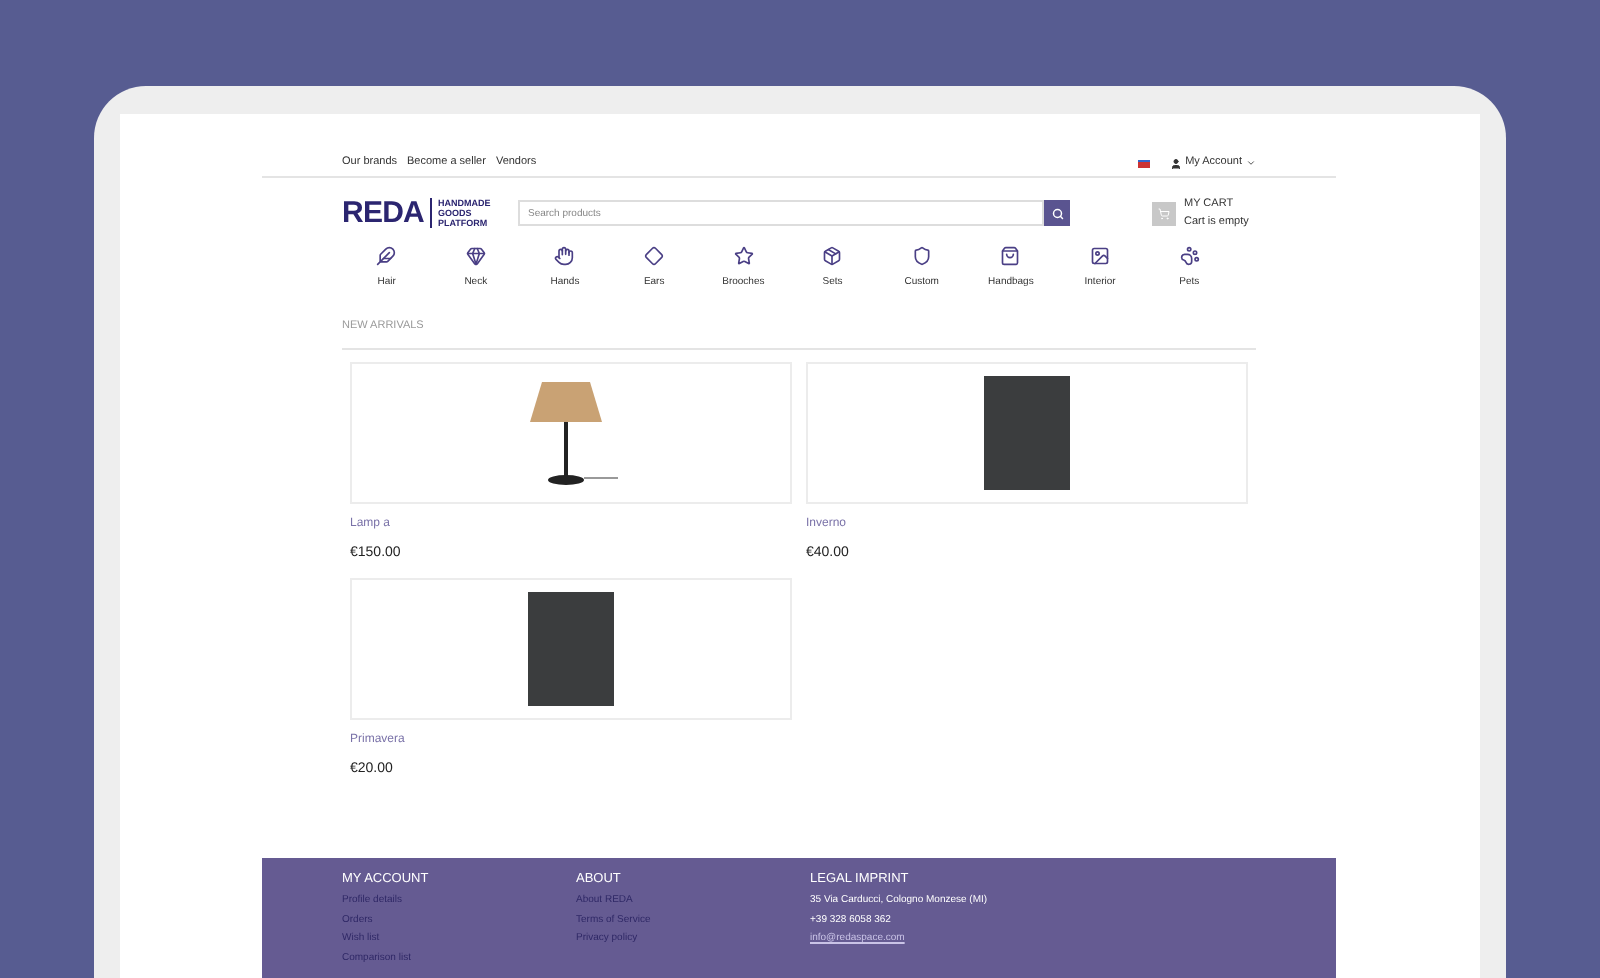 The width and height of the screenshot is (1600, 978). Describe the element at coordinates (386, 256) in the screenshot. I see `feather-icon` at that location.